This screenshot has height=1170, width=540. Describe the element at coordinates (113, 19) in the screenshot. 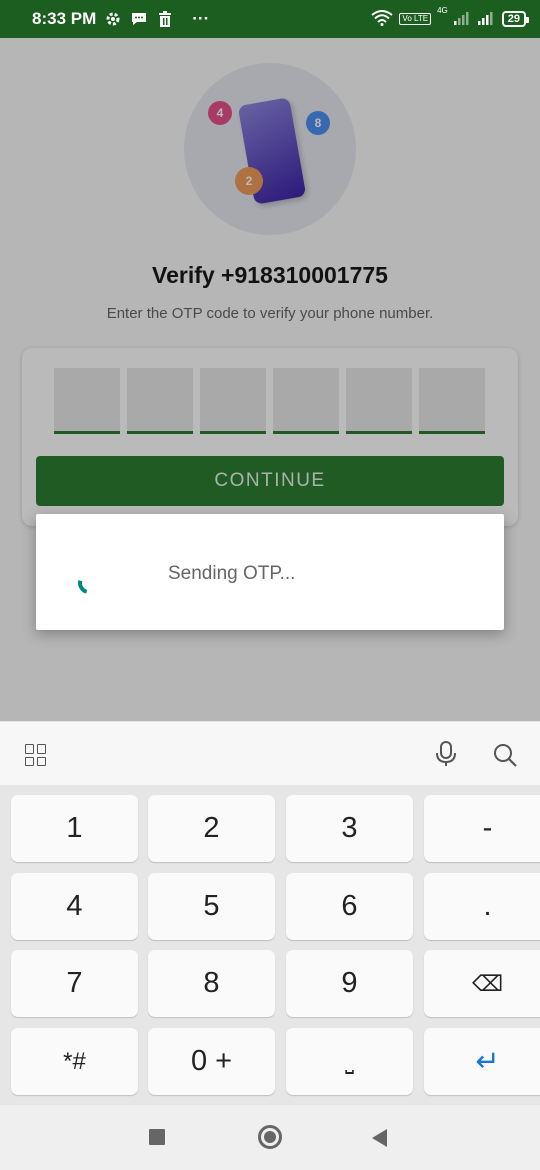

I see `gear-icon` at that location.